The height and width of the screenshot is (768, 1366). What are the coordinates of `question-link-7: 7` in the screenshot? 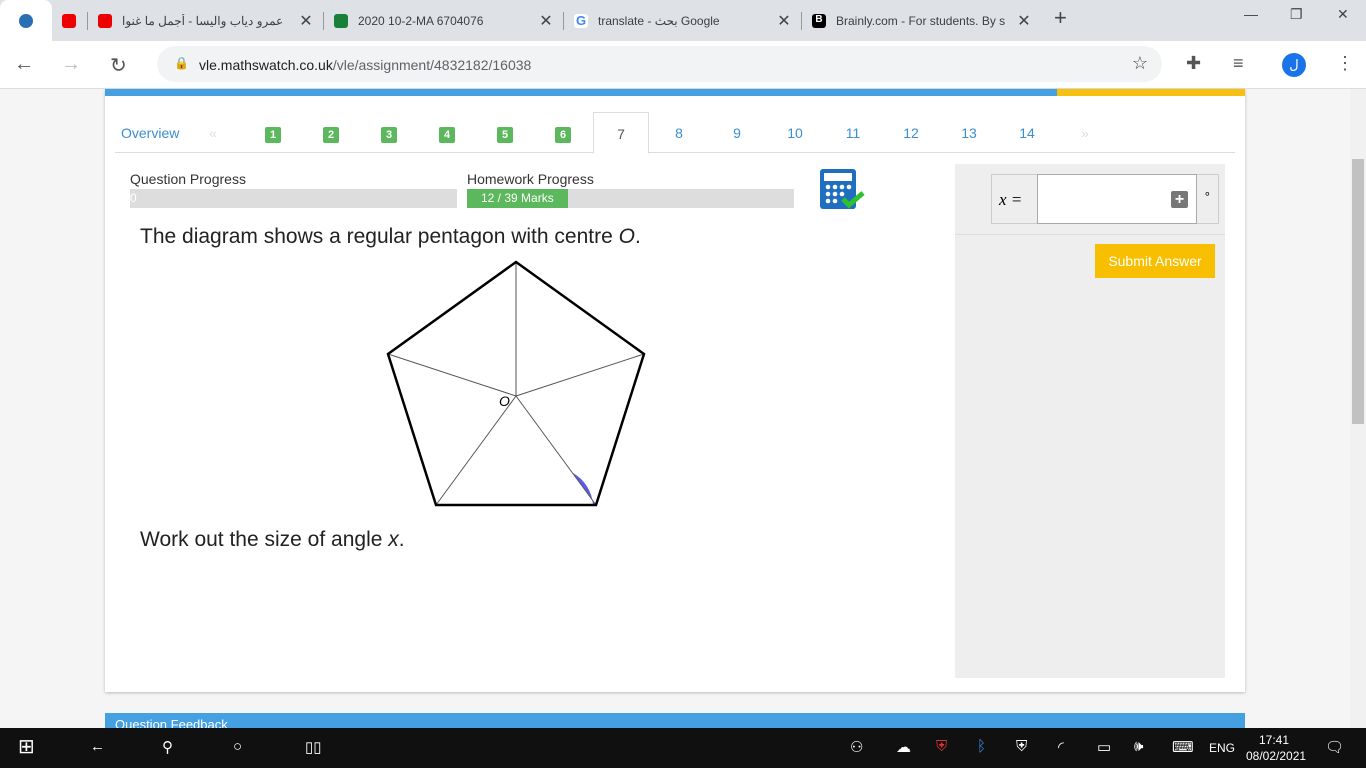 It's located at (621, 133).